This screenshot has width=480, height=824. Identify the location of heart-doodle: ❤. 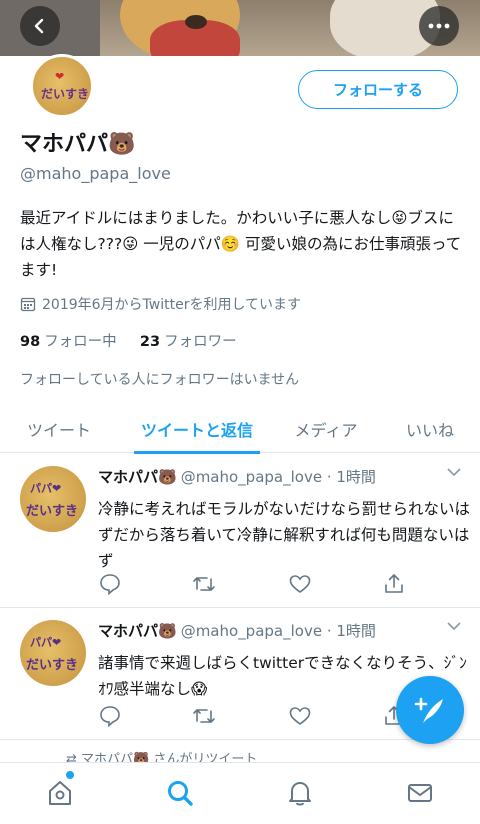
(60, 76).